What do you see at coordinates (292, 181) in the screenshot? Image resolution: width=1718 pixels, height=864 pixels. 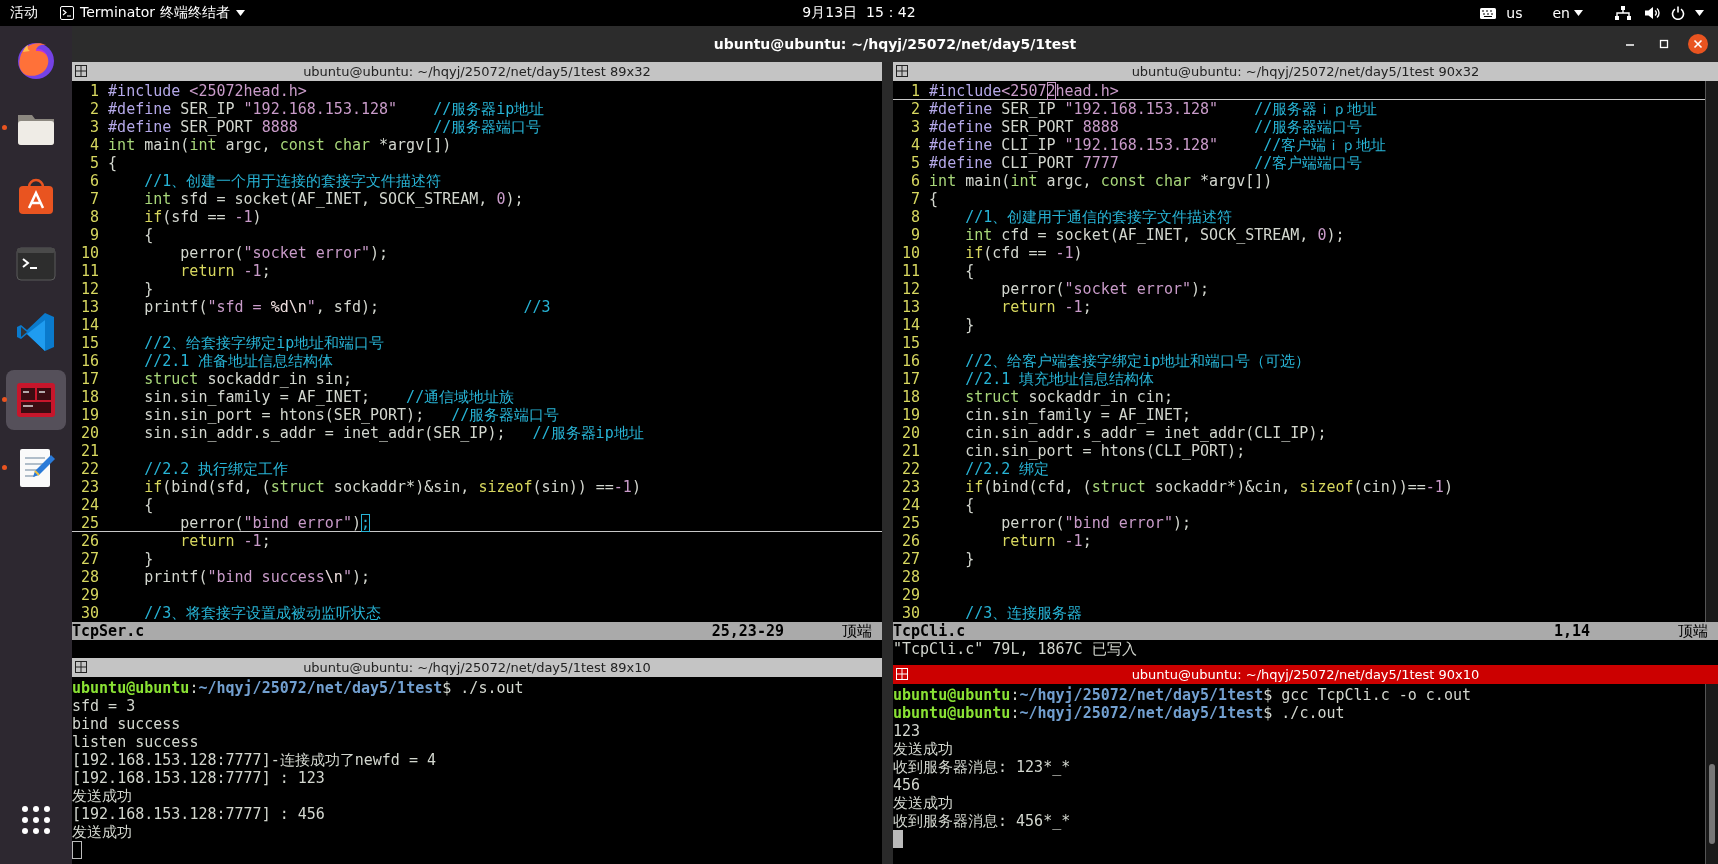 I see `code-line: //1、创建一个用于连接的套接字文件描述符` at bounding box center [292, 181].